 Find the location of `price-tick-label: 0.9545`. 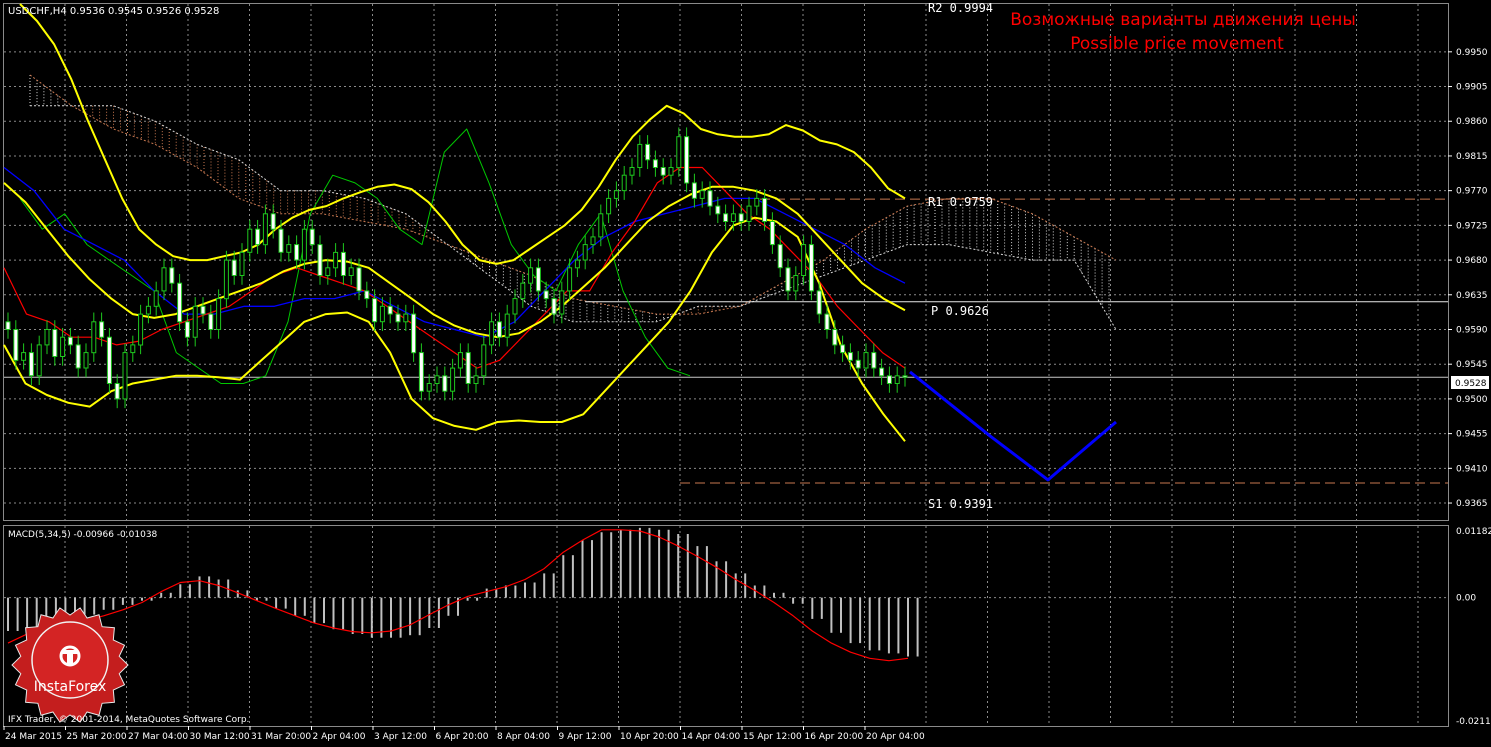

price-tick-label: 0.9545 is located at coordinates (1472, 365).